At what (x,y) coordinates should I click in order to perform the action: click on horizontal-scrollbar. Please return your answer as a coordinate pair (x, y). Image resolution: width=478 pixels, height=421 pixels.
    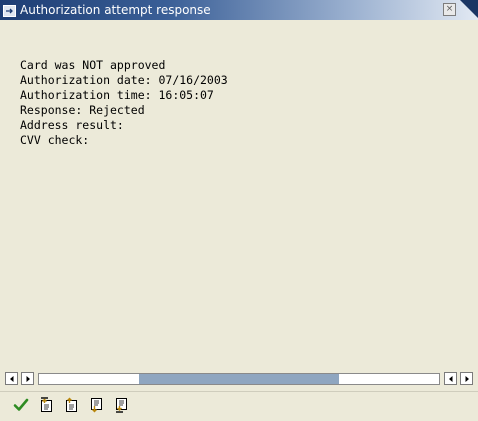
    Looking at the image, I should click on (239, 379).